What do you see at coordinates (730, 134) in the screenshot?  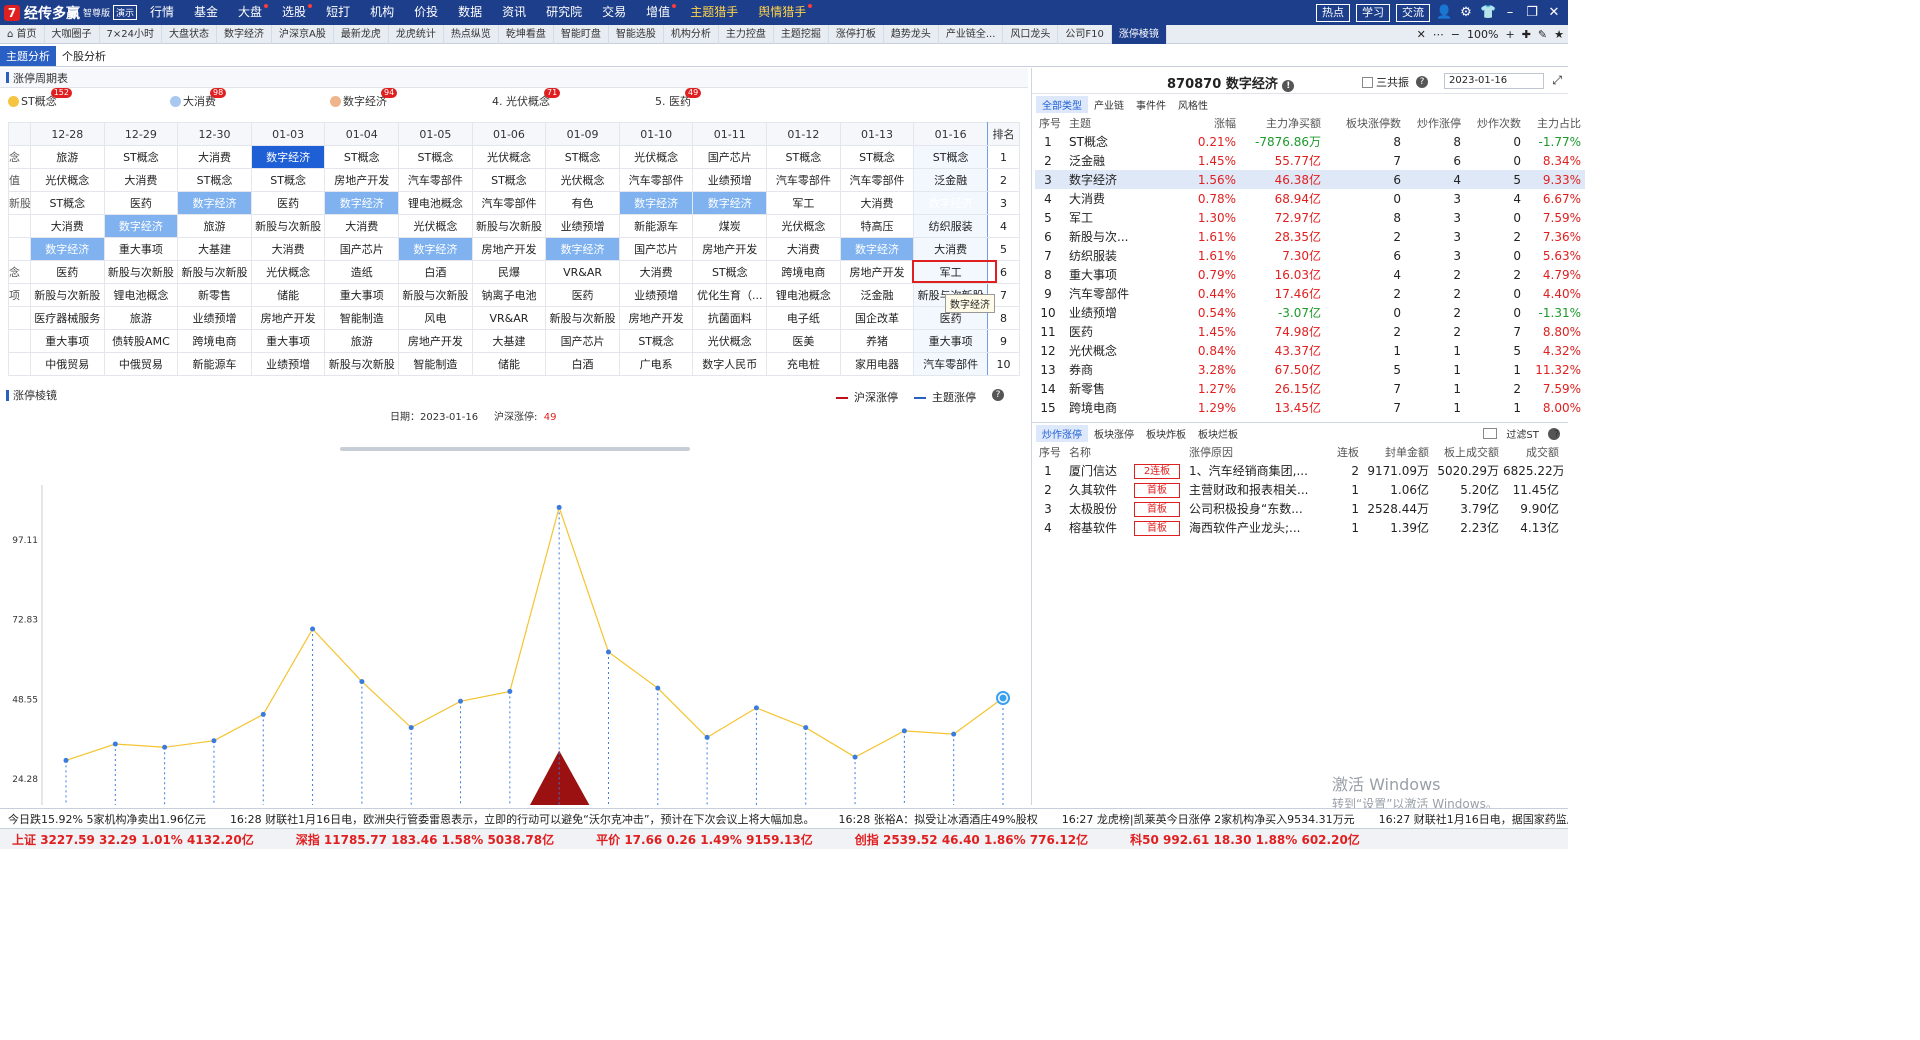 I see `date-header: 01-11` at bounding box center [730, 134].